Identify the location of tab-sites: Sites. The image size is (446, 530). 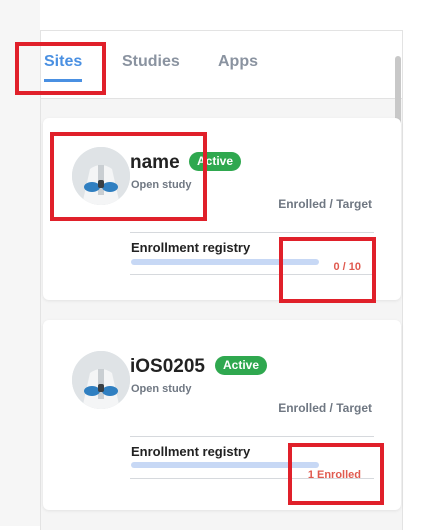
(63, 67).